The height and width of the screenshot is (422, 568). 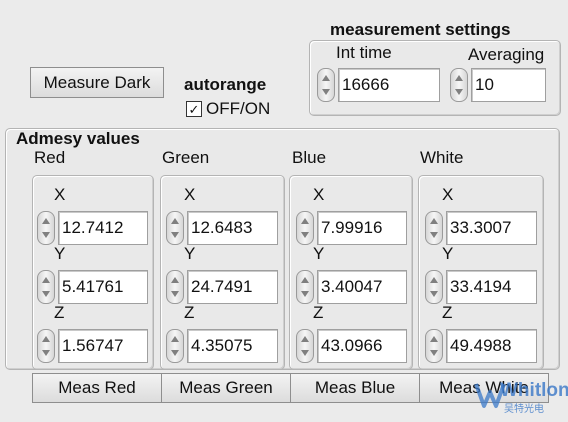 I want to click on green-x-field: 12.6483, so click(x=232, y=228).